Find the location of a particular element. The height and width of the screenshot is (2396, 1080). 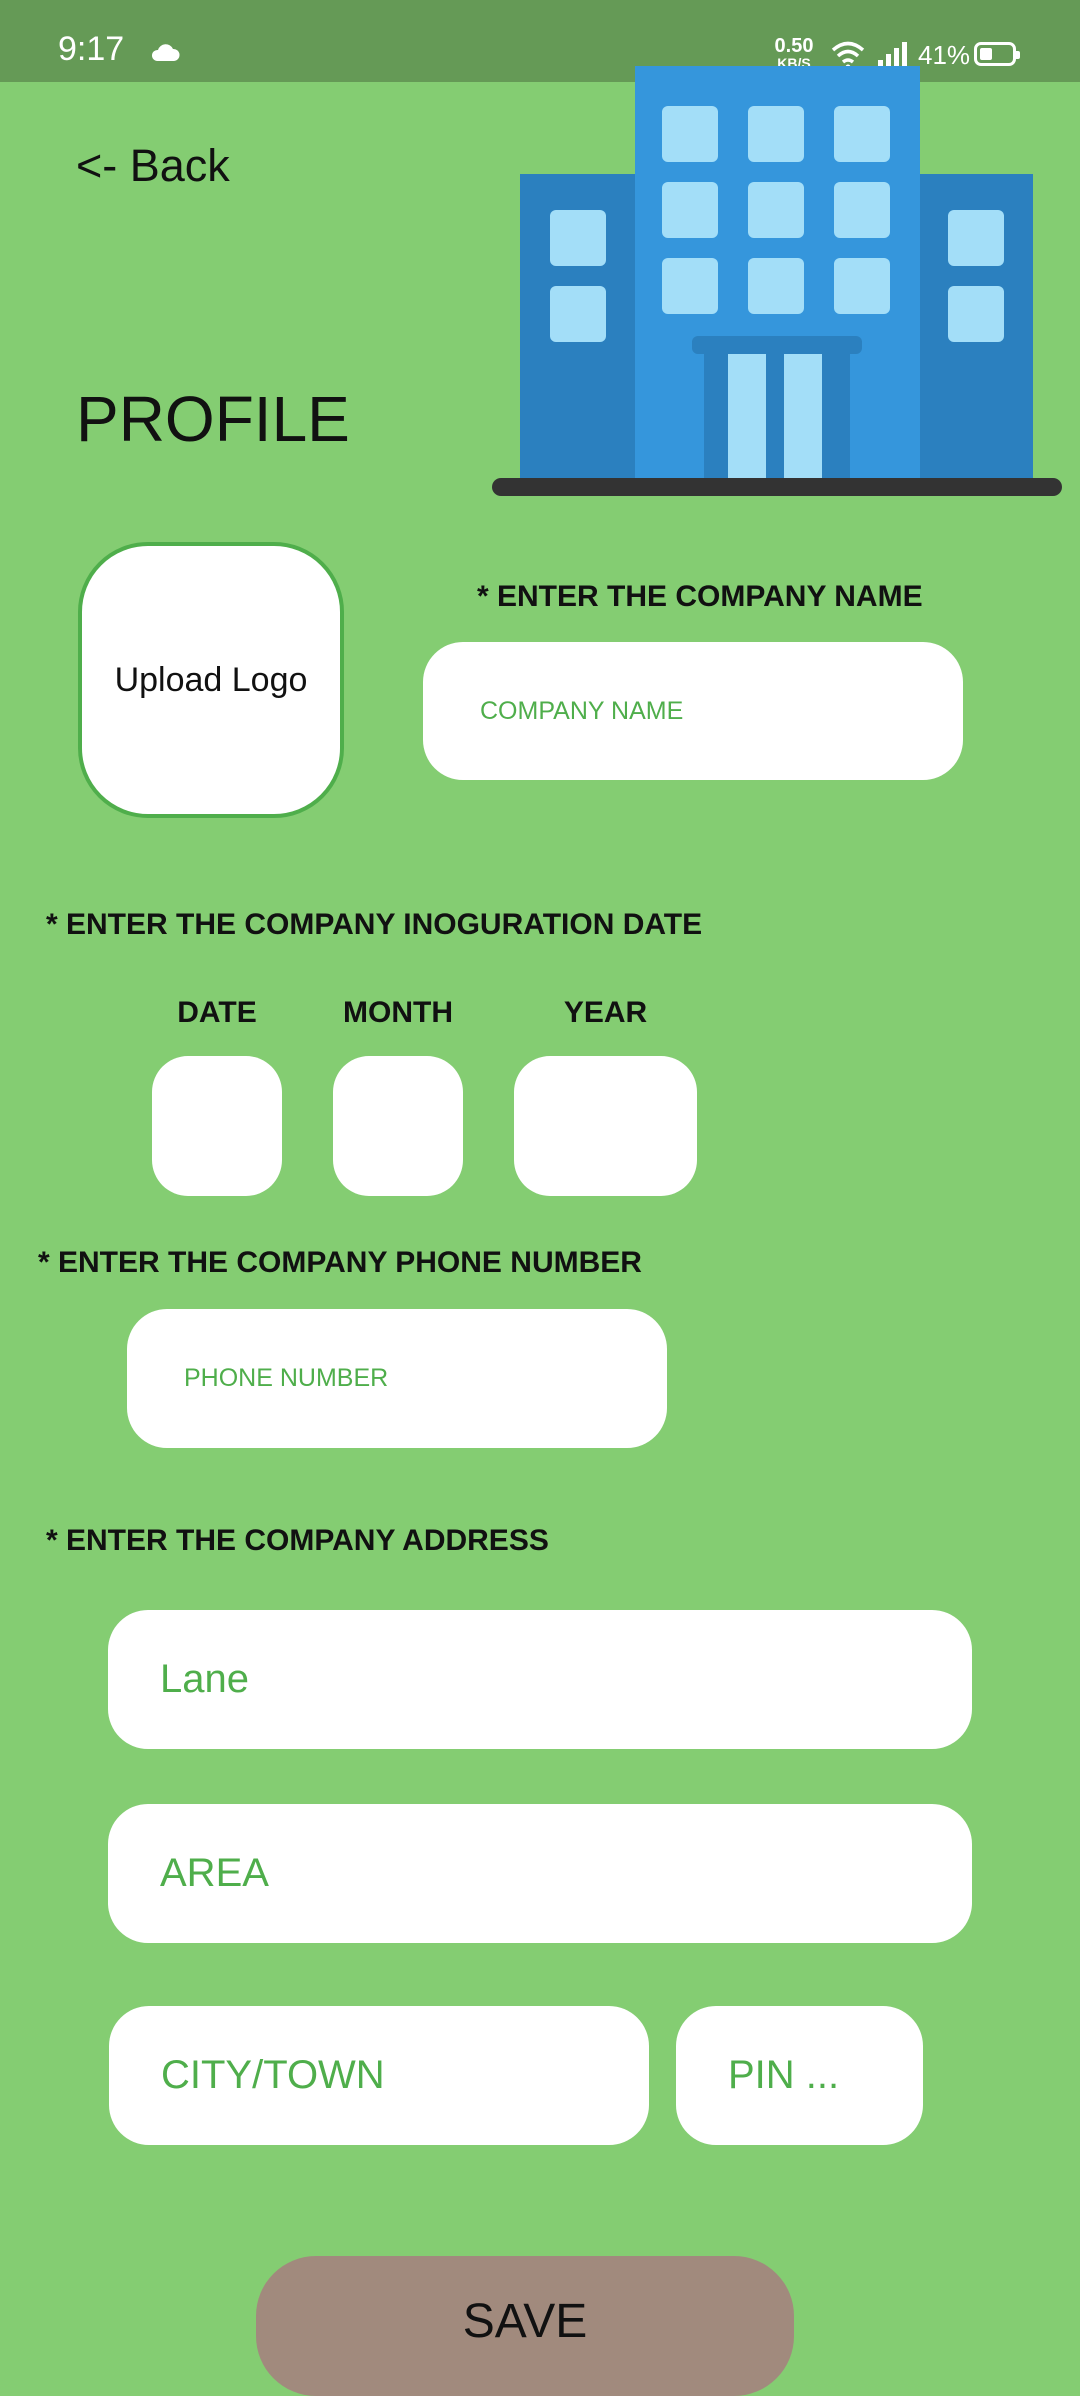

year-input is located at coordinates (605, 1126).